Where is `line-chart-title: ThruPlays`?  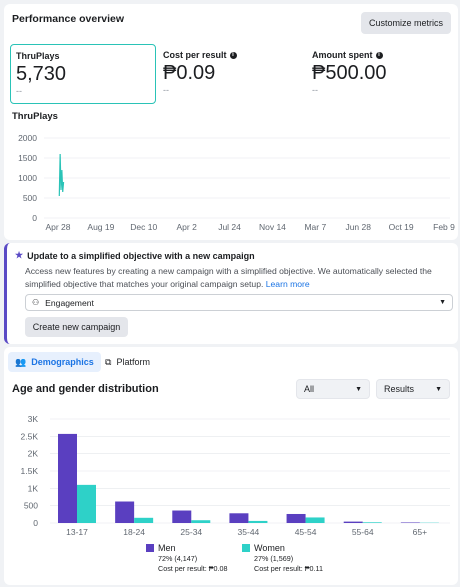
line-chart-title: ThruPlays is located at coordinates (35, 116).